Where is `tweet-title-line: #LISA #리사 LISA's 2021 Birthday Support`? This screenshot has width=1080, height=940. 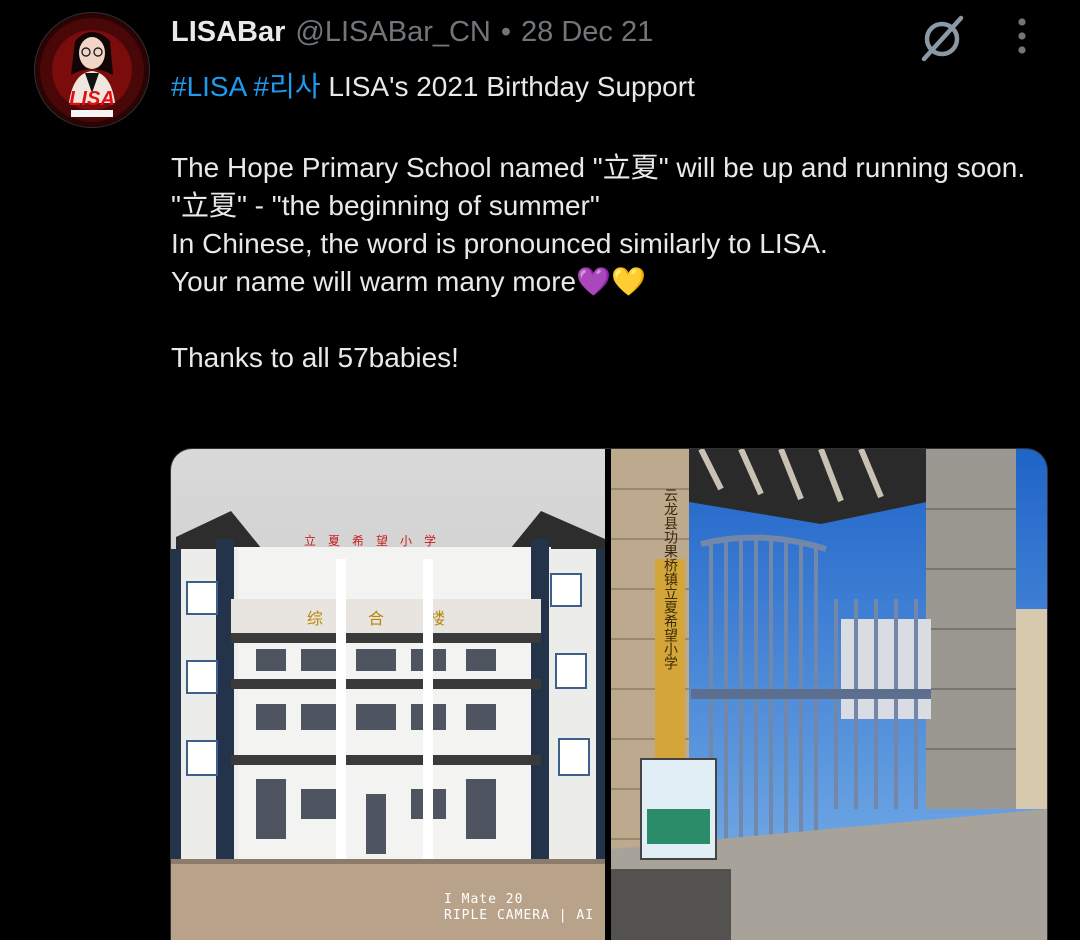
tweet-title-line: #LISA #리사 LISA's 2021 Birthday Support is located at coordinates (616, 87).